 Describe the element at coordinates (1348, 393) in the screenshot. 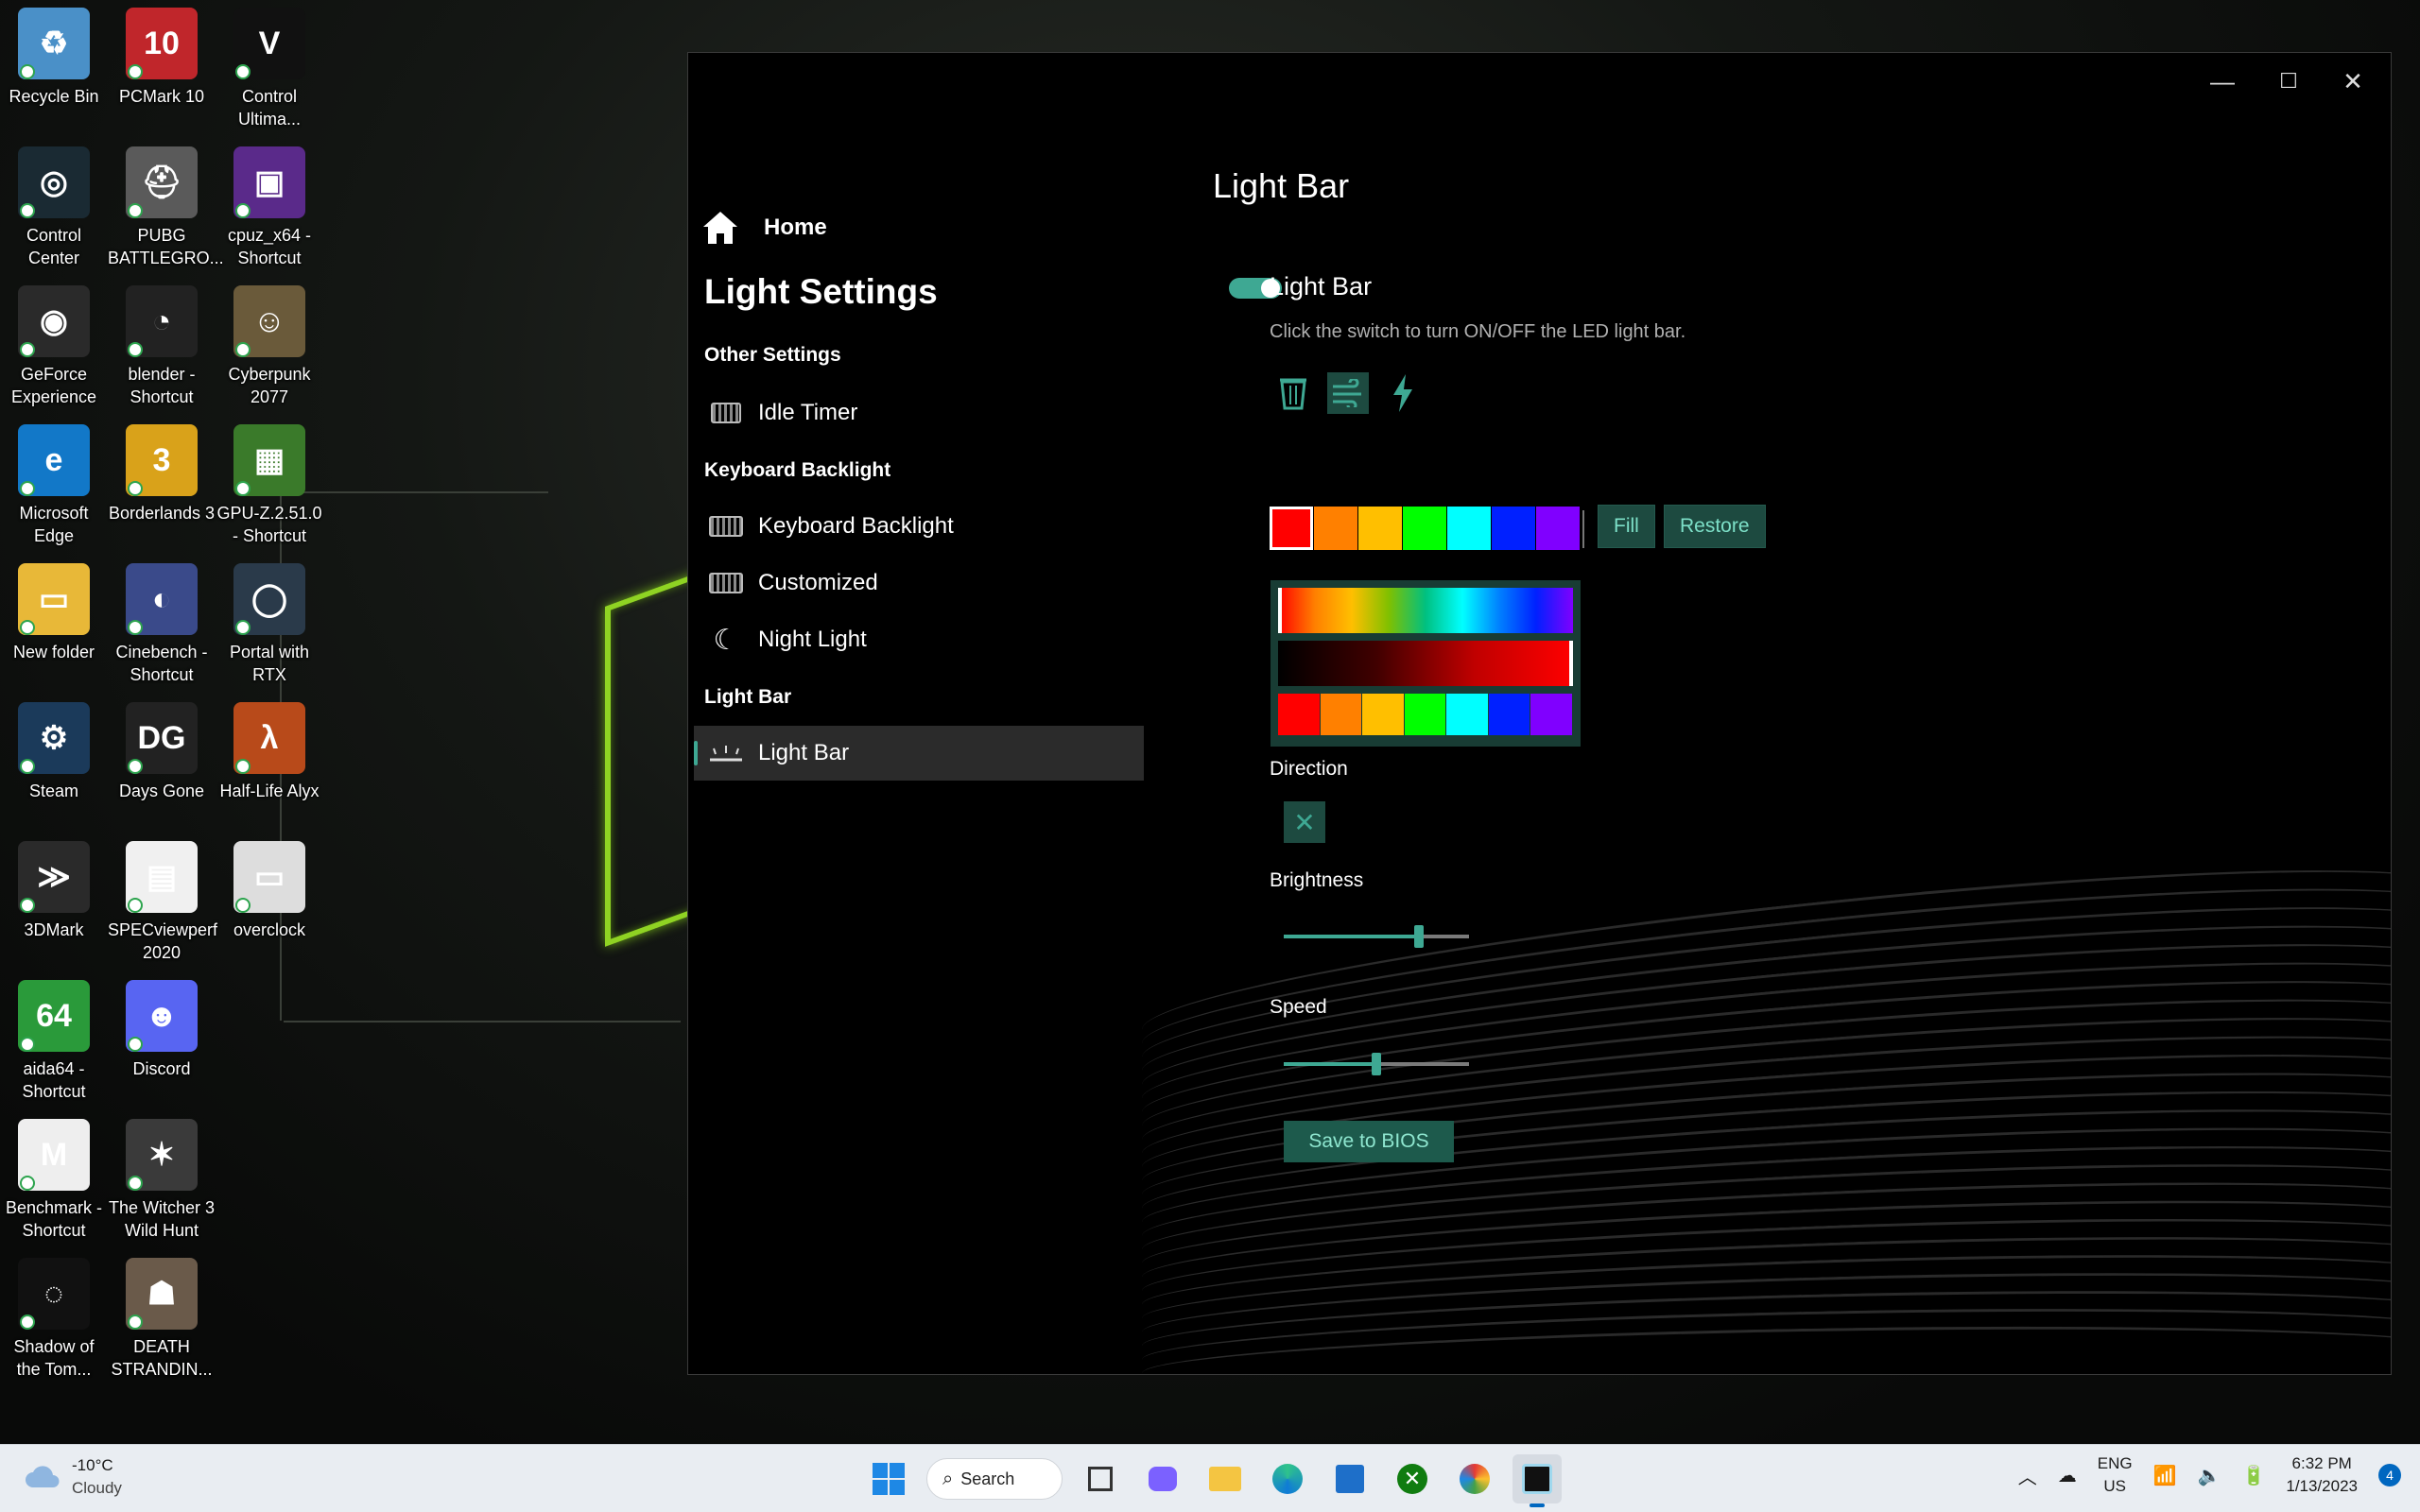

I see `wind-fan-icon` at that location.